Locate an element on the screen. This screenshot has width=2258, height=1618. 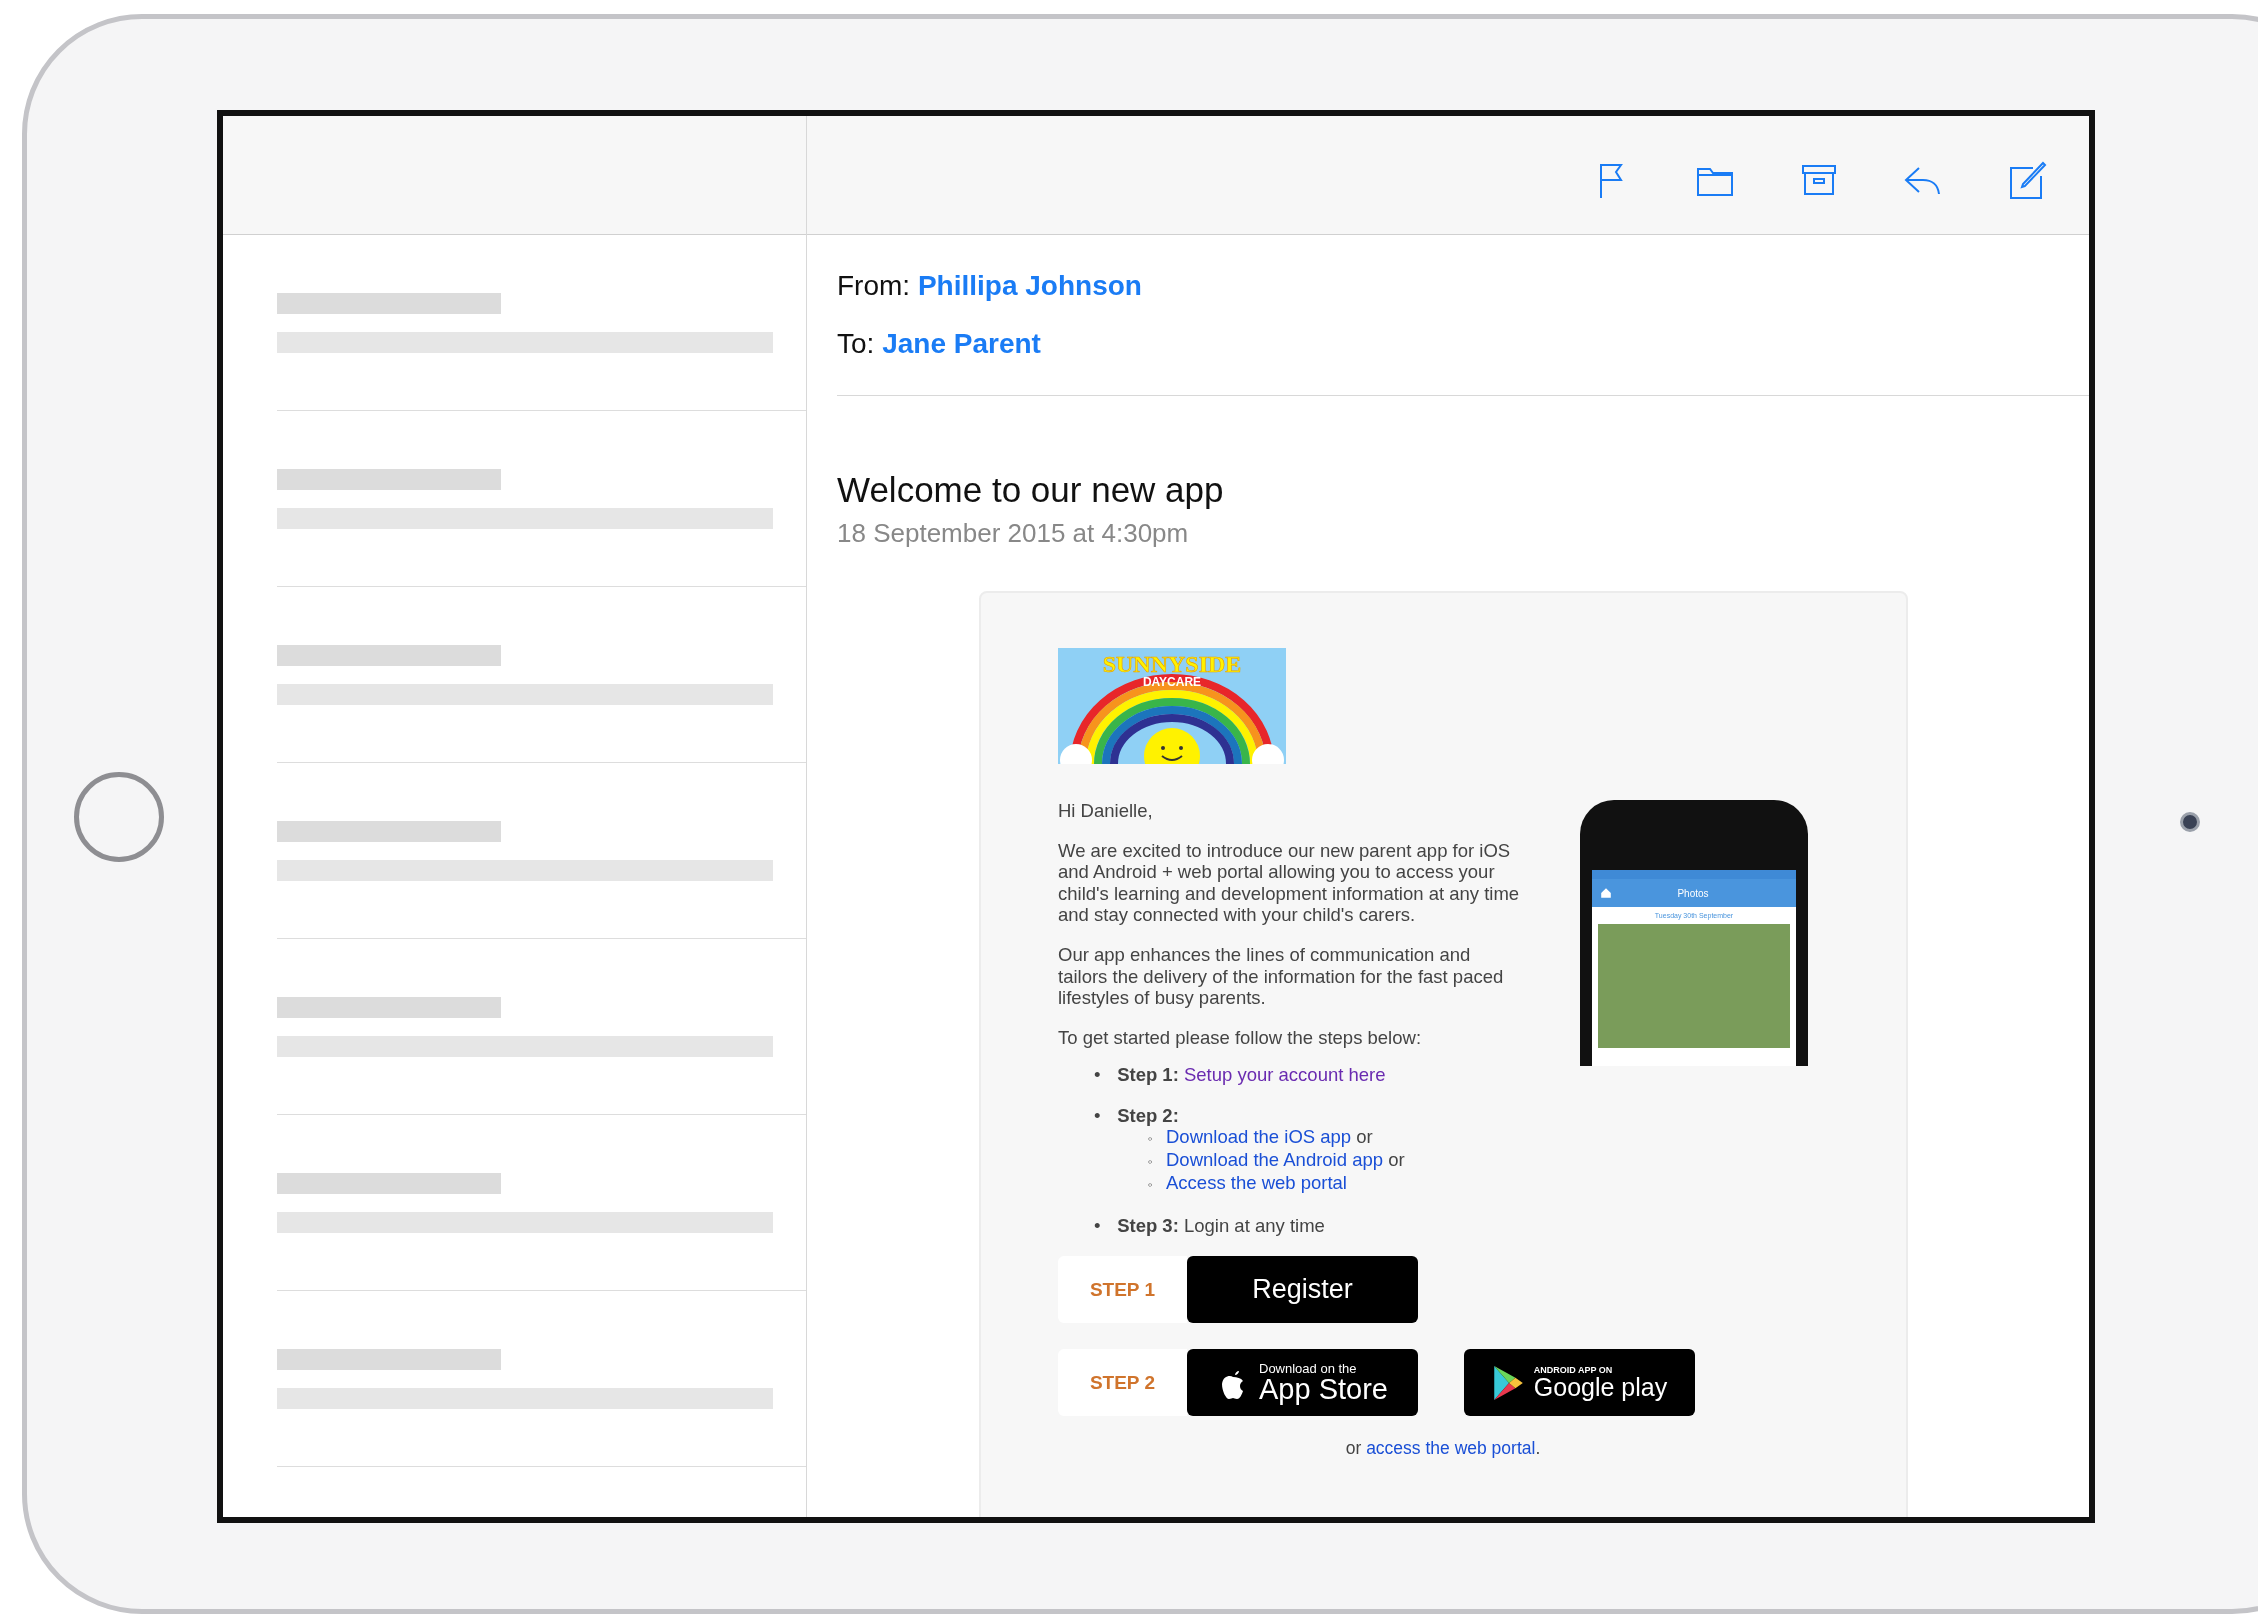
body-paragraph: We are excited to introduce our new parent app for iOS and Android + web portal allowing you to access your child's learning and development information at any time and stay connected with your child's carers. is located at coordinates (1289, 882).